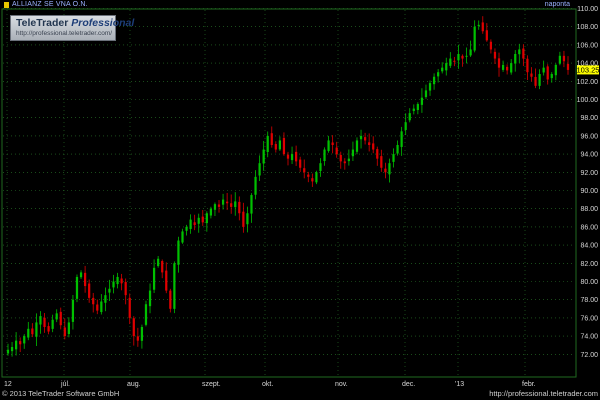  What do you see at coordinates (6, 5) in the screenshot?
I see `symbol-color-swatch` at bounding box center [6, 5].